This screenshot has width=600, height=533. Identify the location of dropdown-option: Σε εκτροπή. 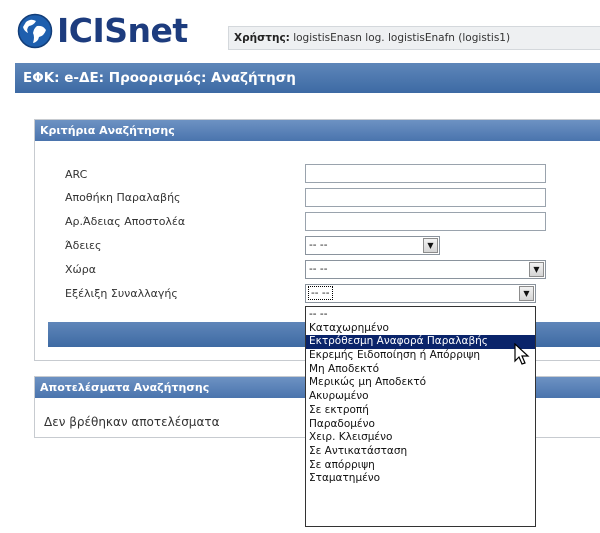
(420, 411).